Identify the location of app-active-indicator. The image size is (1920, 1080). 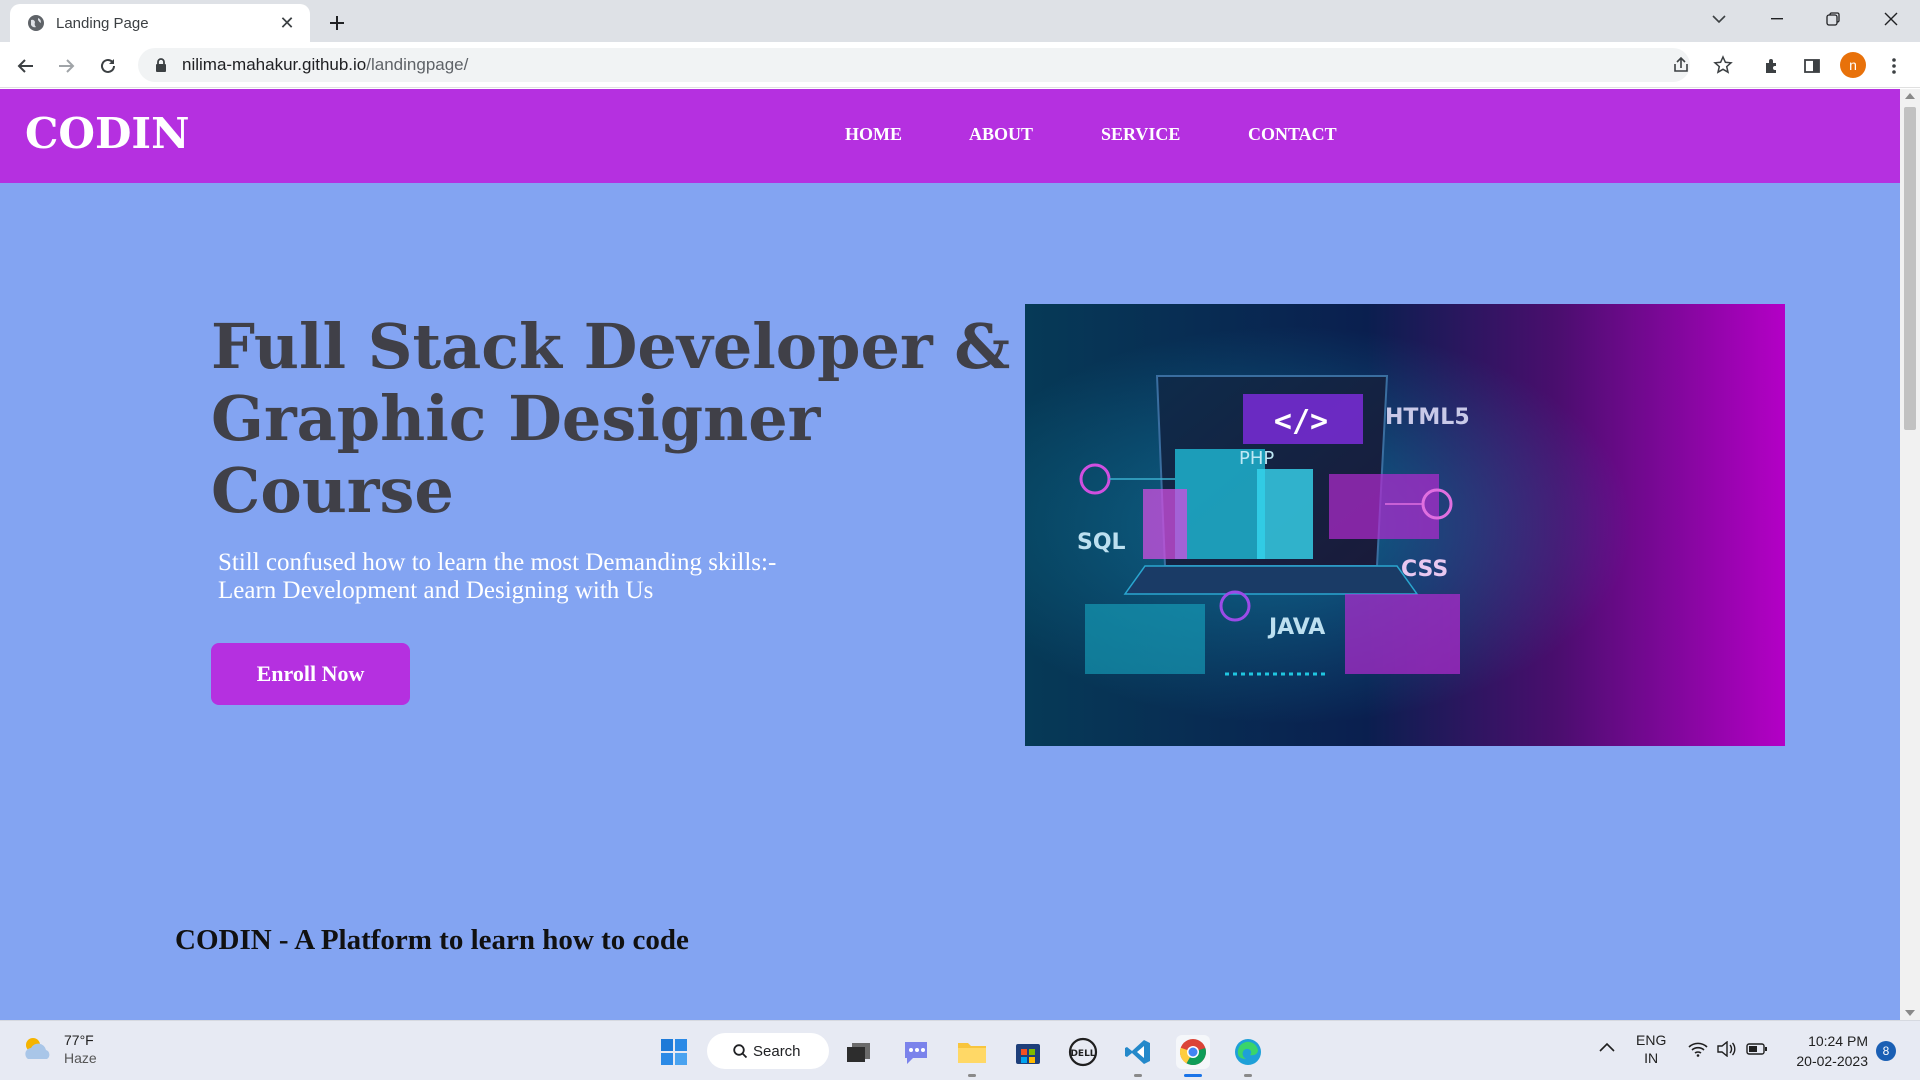
(1193, 1075).